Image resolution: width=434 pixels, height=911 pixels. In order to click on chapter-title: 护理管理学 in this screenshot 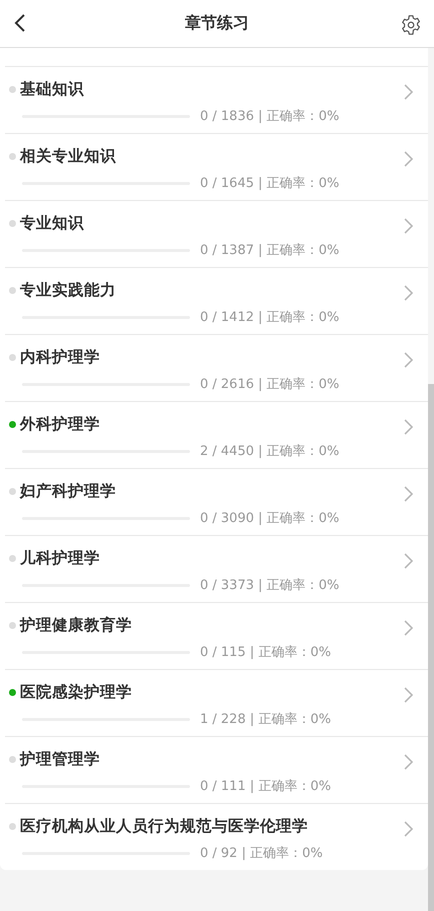, I will do `click(60, 759)`.